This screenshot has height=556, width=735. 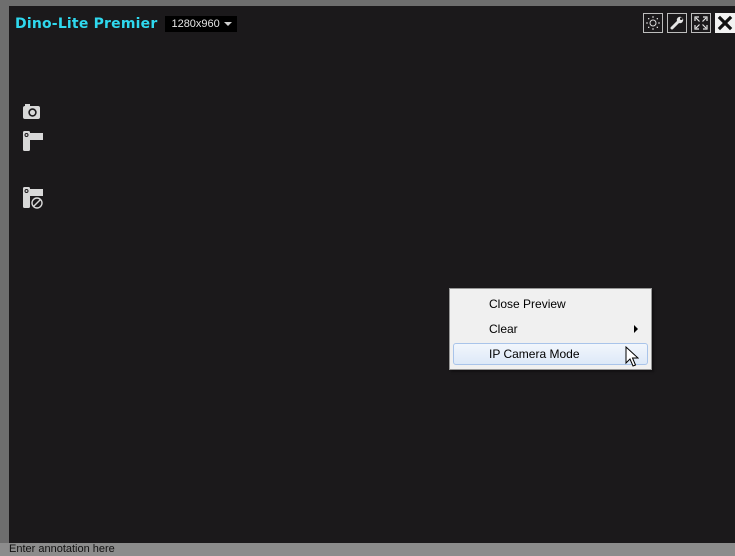 I want to click on settings-button, so click(x=677, y=23).